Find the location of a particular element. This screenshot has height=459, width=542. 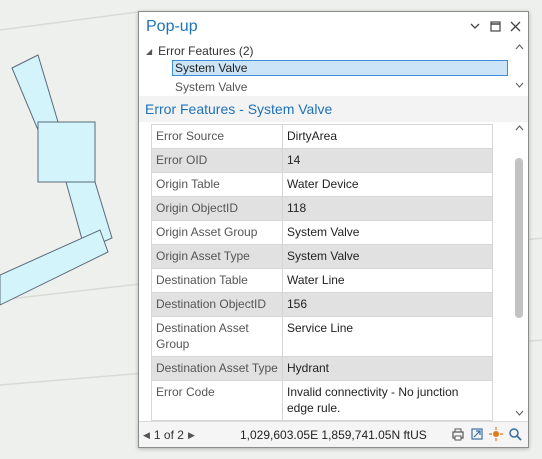

scroll-thumb is located at coordinates (519, 238).